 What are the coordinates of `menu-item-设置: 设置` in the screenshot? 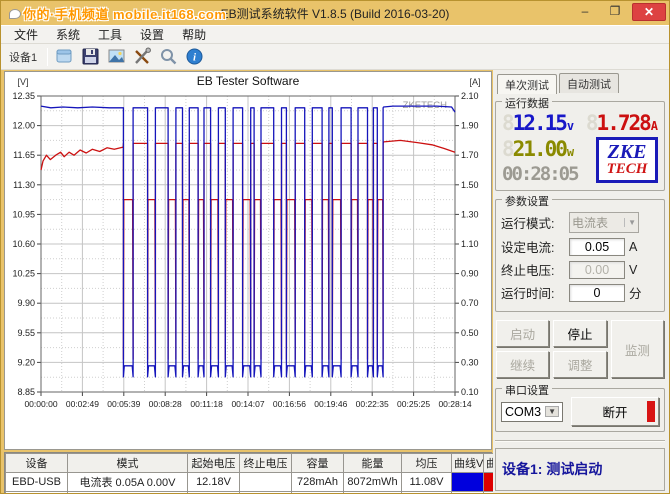 It's located at (152, 34).